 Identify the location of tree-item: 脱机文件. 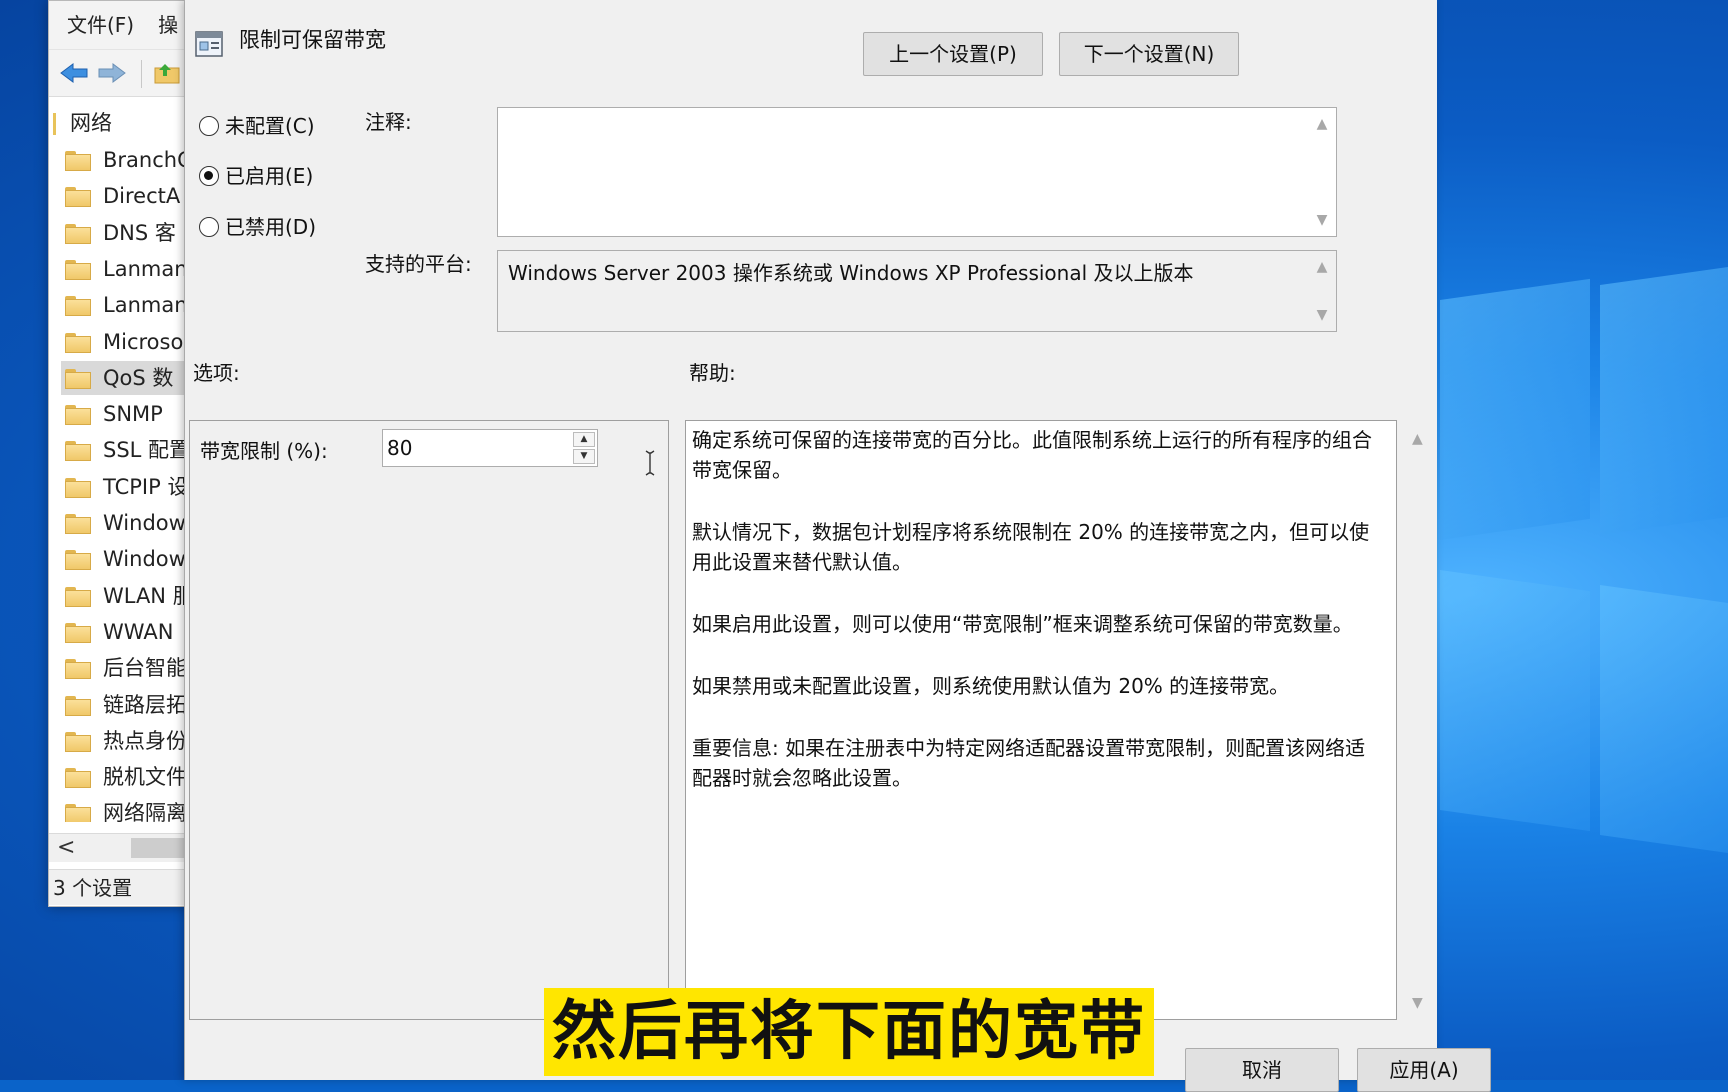
(132, 777).